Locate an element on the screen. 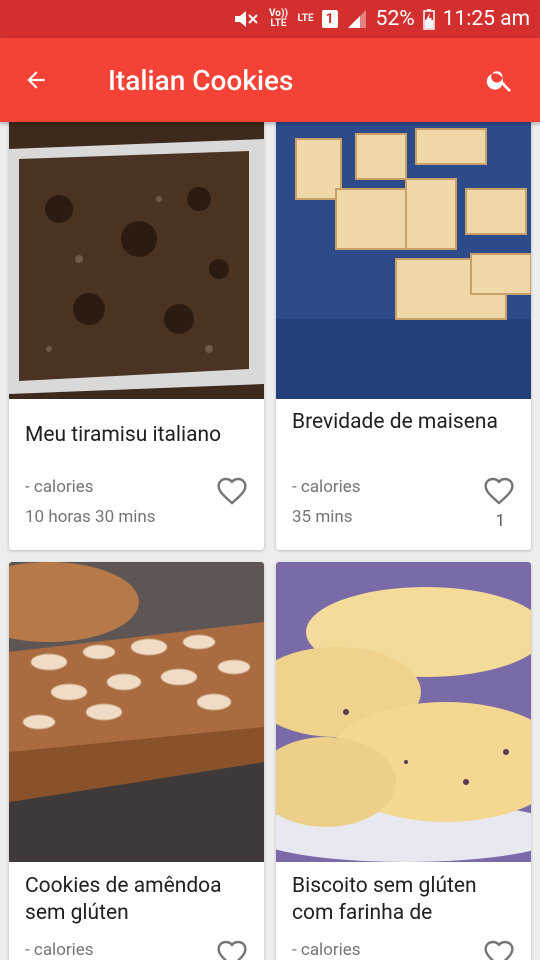  lte-indicator: LTE is located at coordinates (305, 18).